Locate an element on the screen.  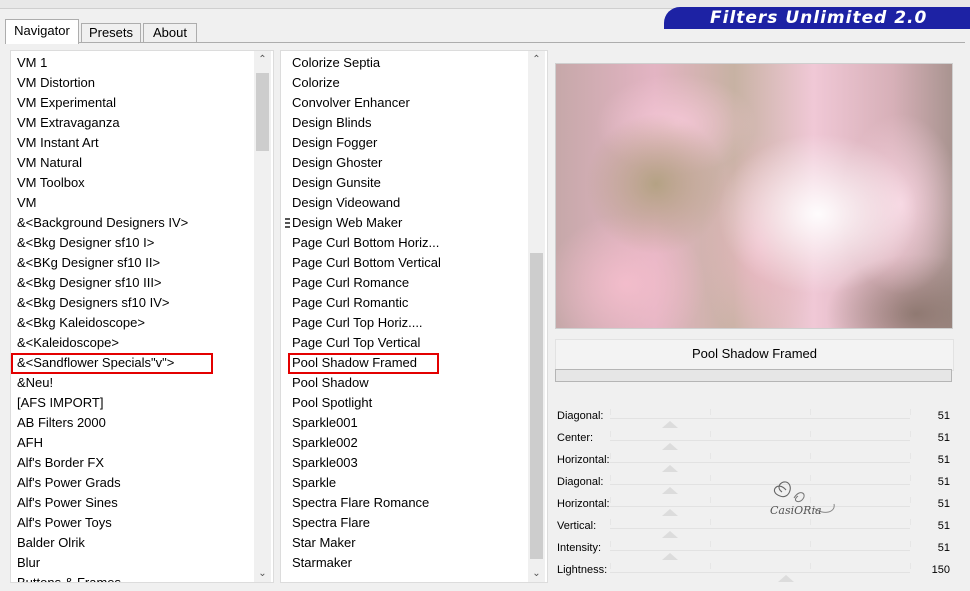
filter-item: Page Curl Bottom Vertical is located at coordinates (366, 263).